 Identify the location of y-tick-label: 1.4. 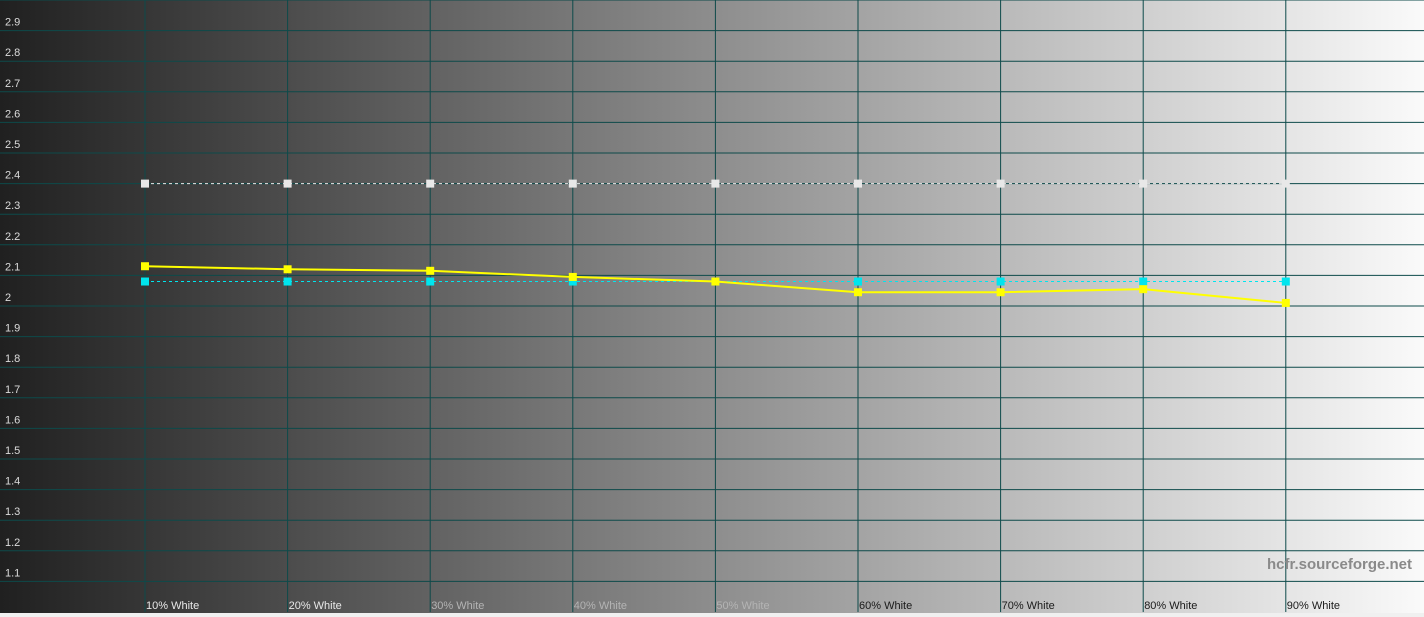
(12, 482).